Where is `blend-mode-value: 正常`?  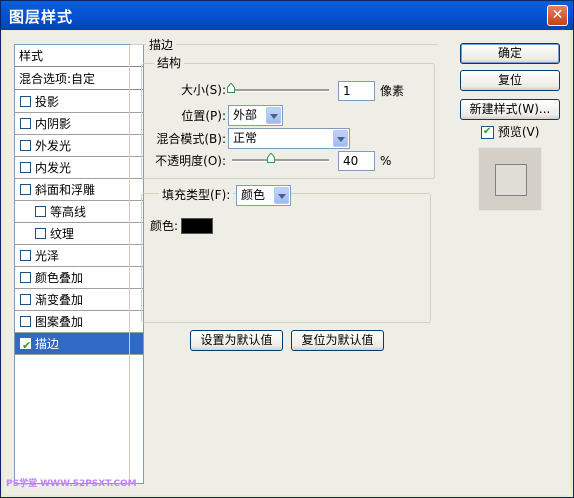
blend-mode-value: 正常 is located at coordinates (245, 138).